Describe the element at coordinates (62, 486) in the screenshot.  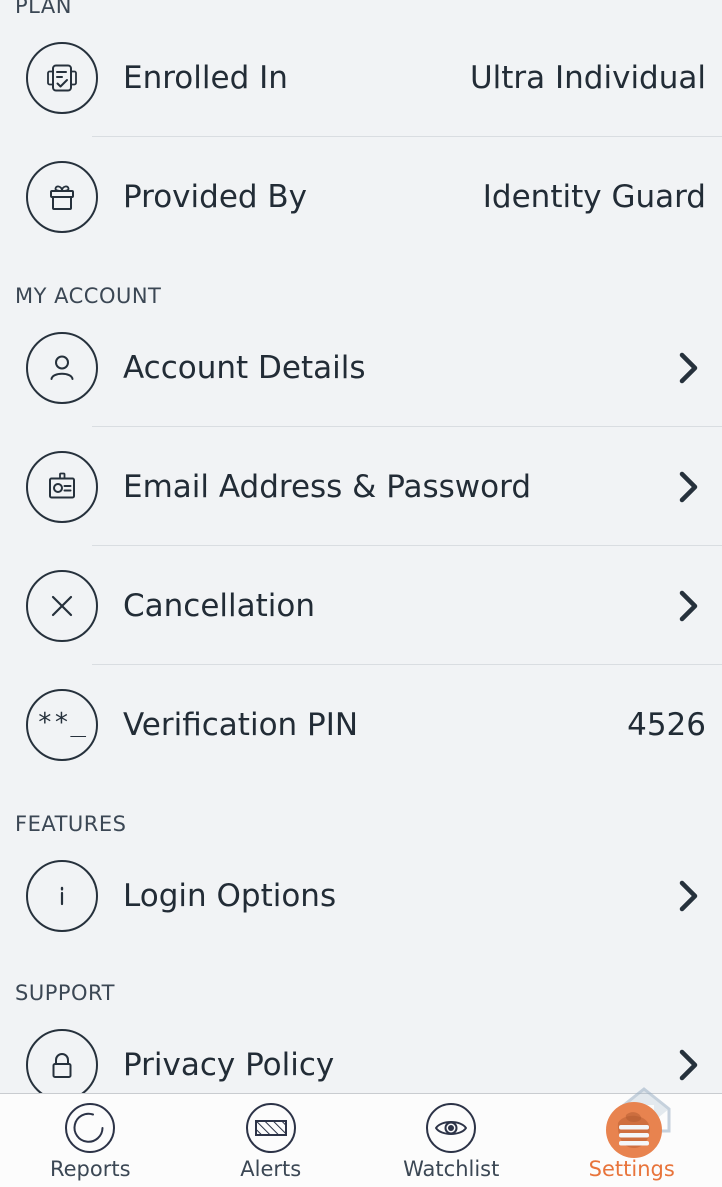
I see `id-badge-icon` at that location.